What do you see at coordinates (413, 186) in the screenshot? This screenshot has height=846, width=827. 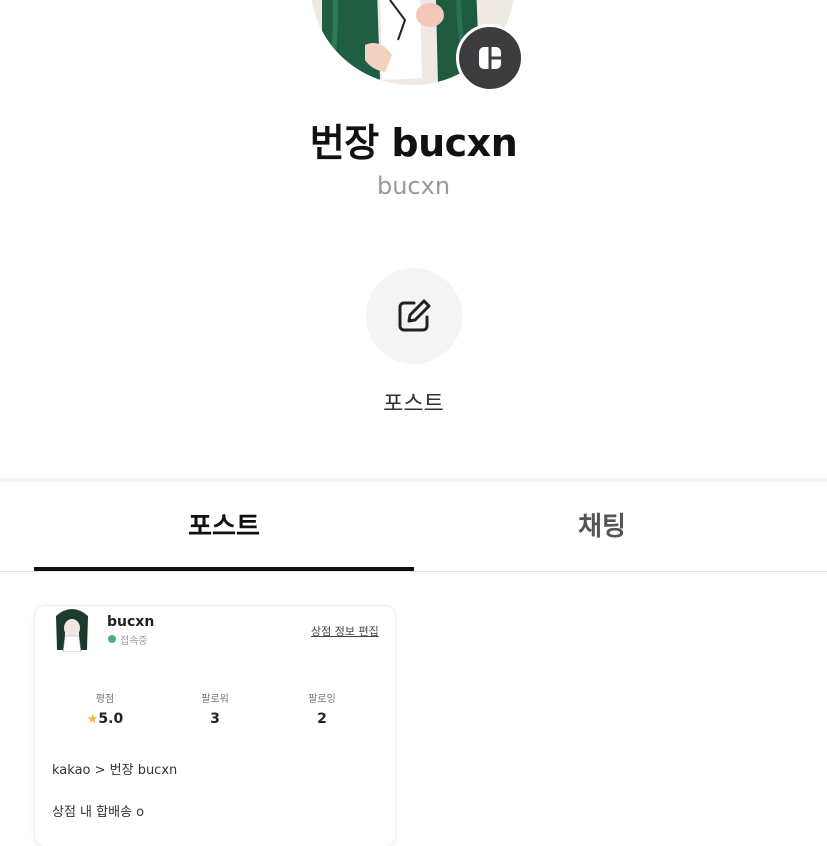 I see `profile-handle: bucxn` at bounding box center [413, 186].